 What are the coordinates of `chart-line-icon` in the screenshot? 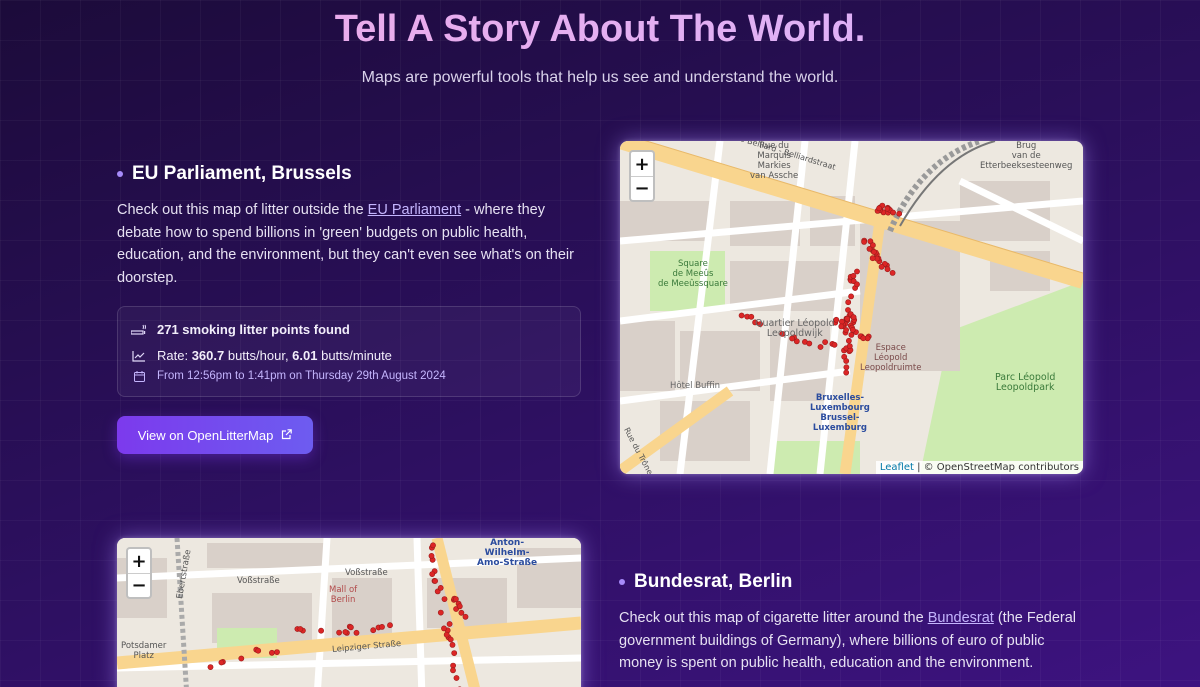 It's located at (139, 356).